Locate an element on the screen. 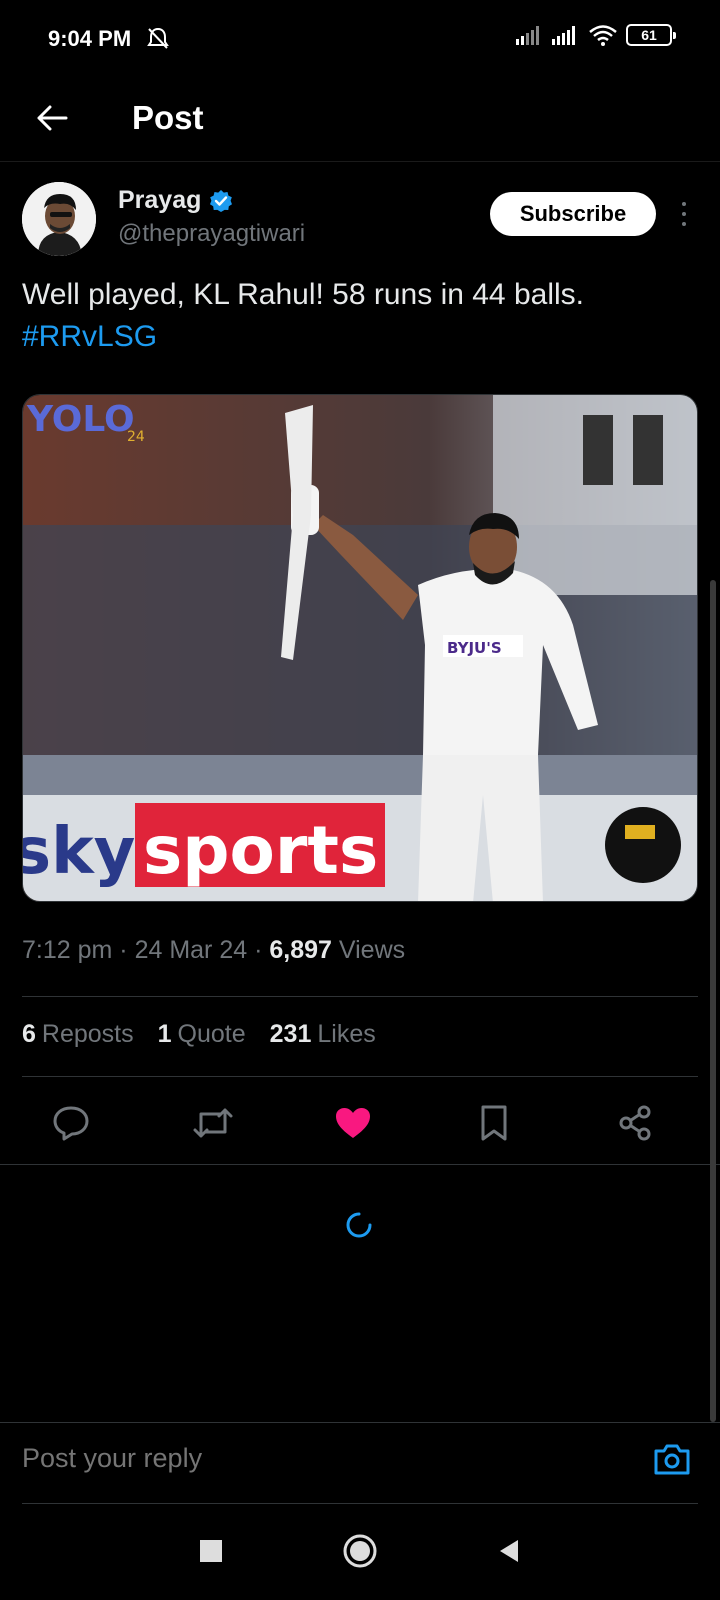 Image resolution: width=720 pixels, height=1600 pixels. reply-icon is located at coordinates (71, 1123).